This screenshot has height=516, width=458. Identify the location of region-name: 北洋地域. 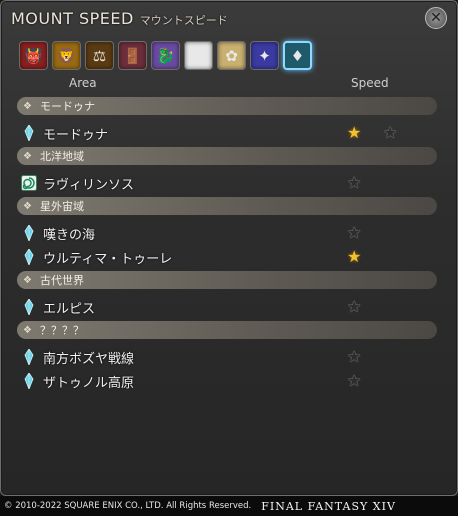
(61, 156).